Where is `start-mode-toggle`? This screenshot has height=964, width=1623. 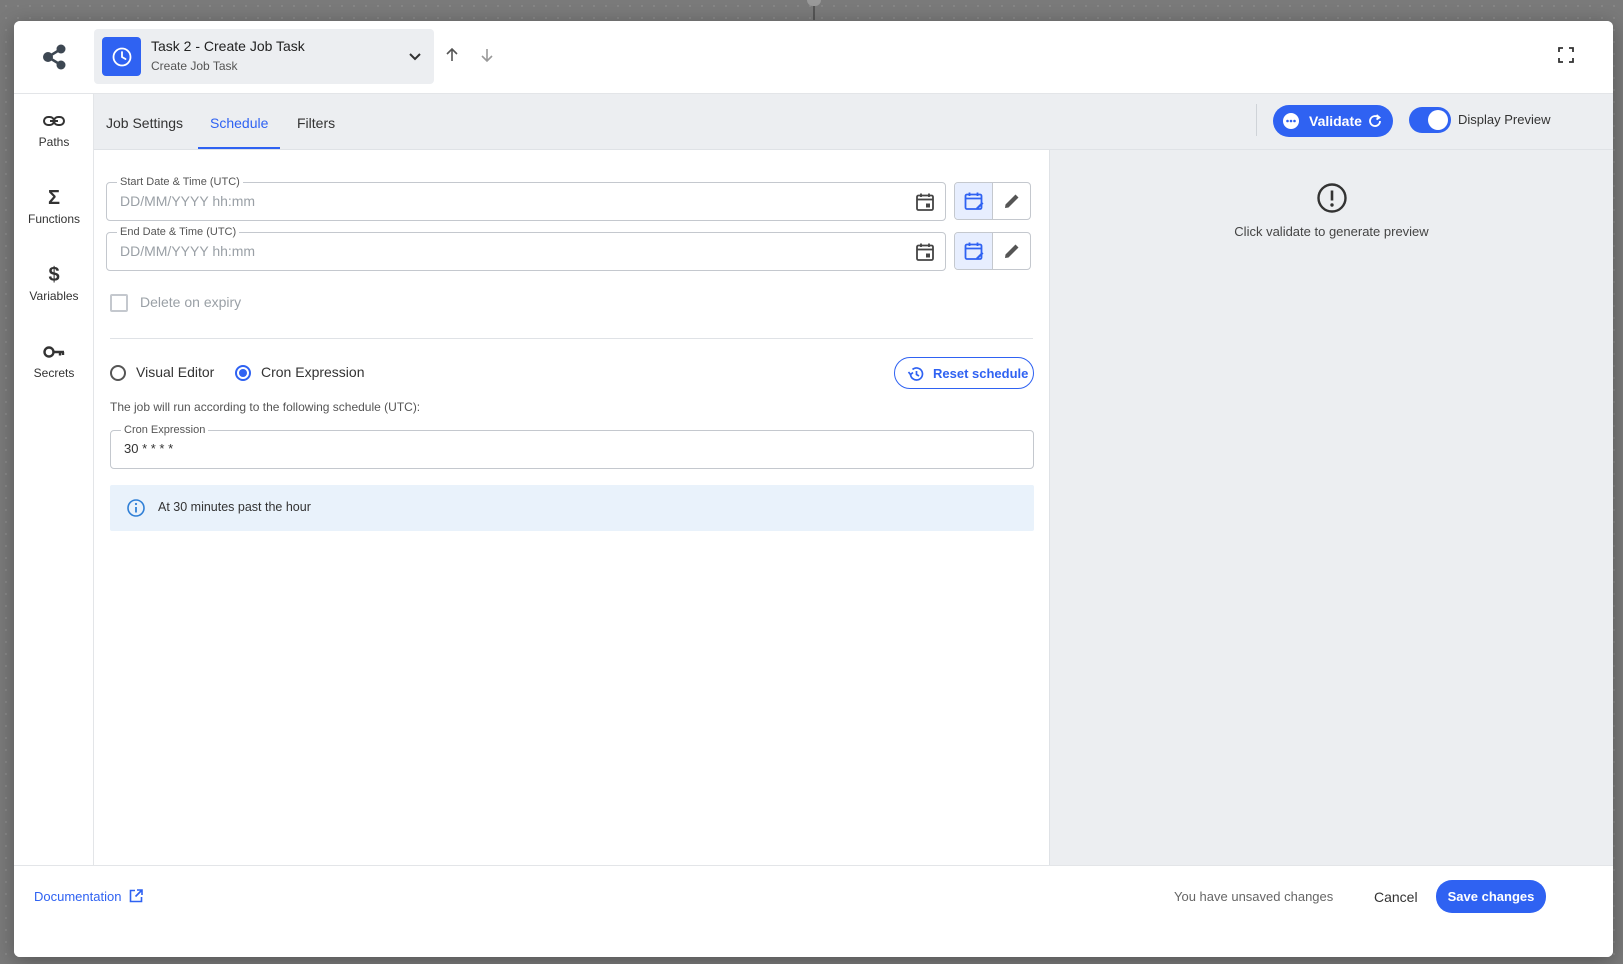
start-mode-toggle is located at coordinates (992, 201).